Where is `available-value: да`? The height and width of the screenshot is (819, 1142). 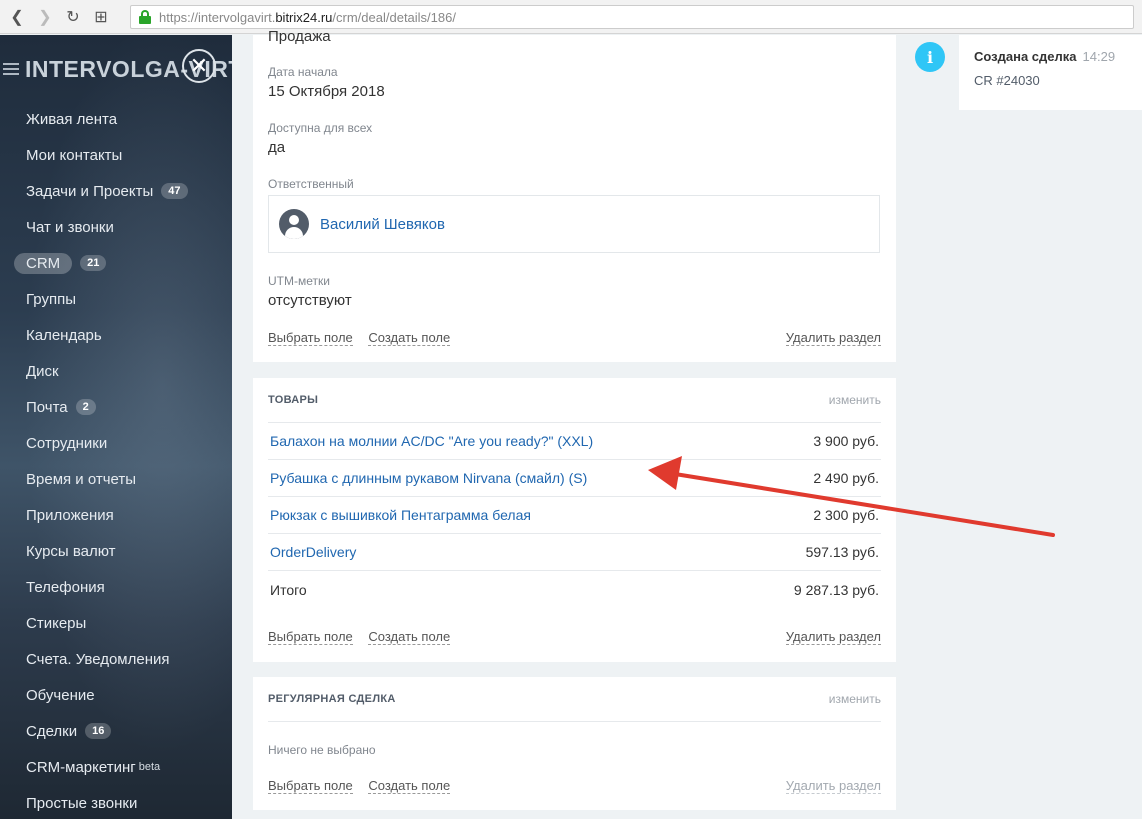 available-value: да is located at coordinates (276, 147).